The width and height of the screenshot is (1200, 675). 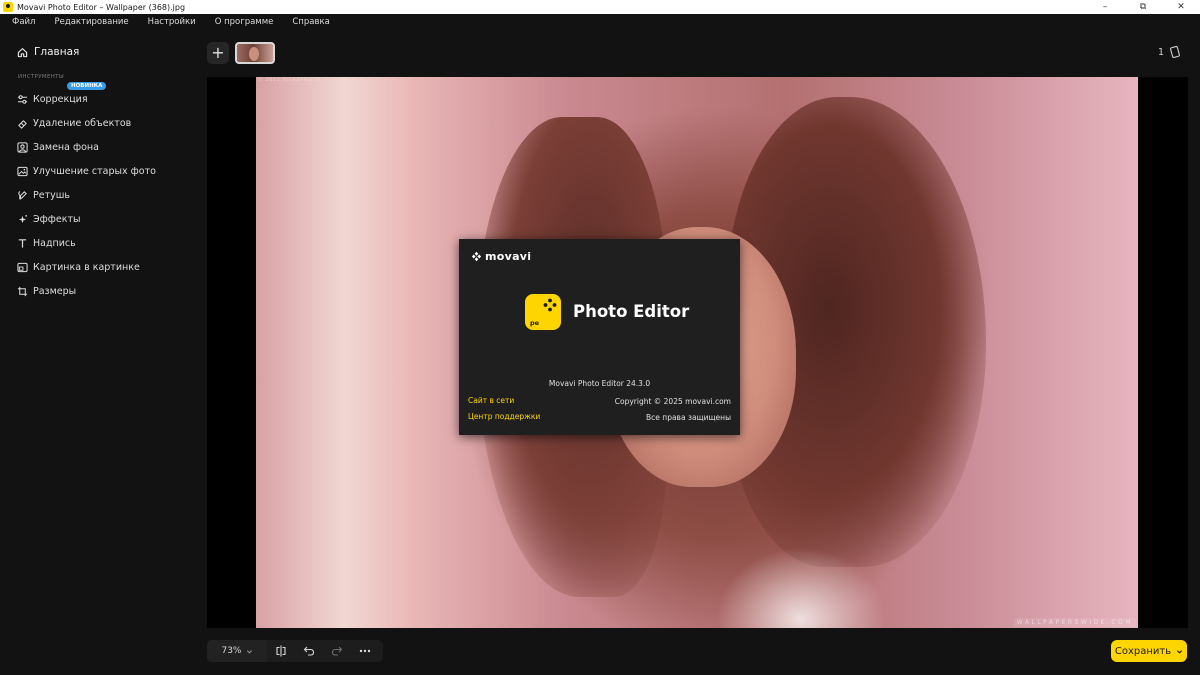 I want to click on maximize-button: ⧉, so click(x=1143, y=7).